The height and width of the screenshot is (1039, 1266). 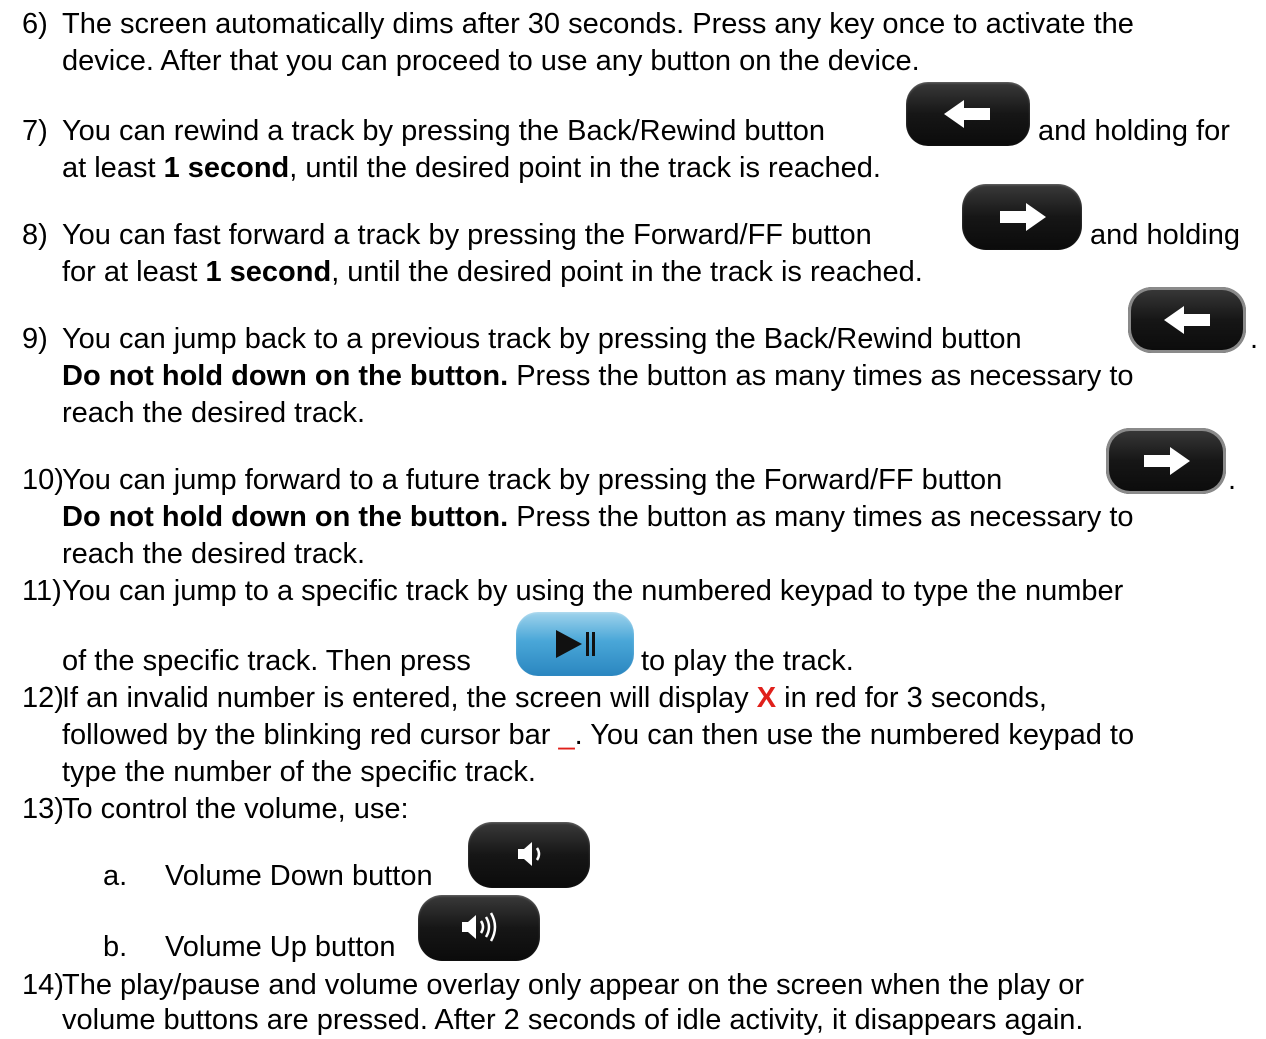 What do you see at coordinates (43, 698) in the screenshot?
I see `item-12-number: 12)` at bounding box center [43, 698].